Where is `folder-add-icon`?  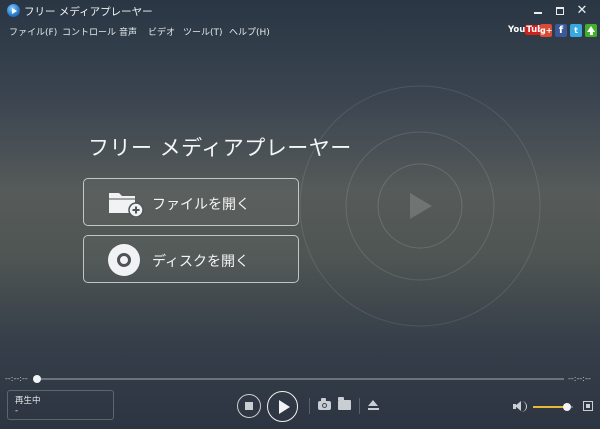 folder-add-icon is located at coordinates (126, 205).